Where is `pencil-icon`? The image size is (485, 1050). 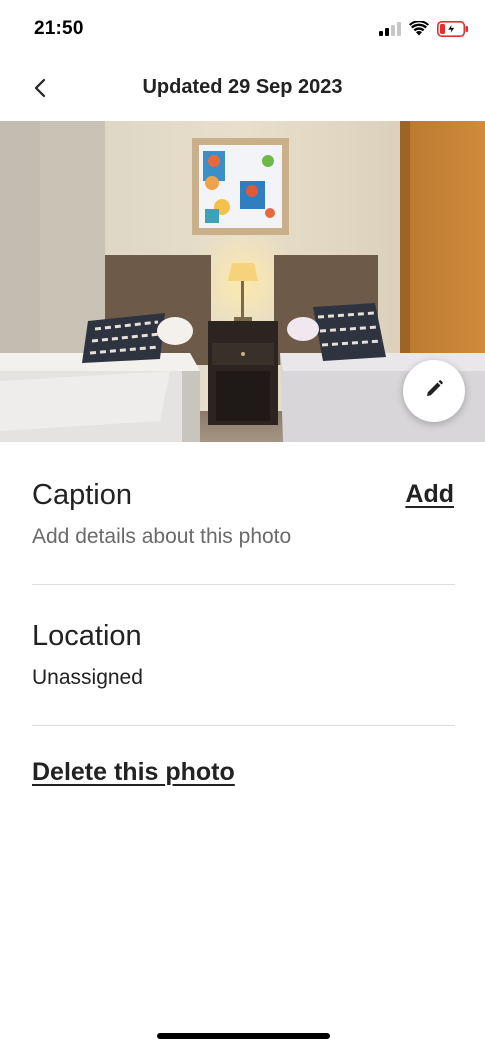
pencil-icon is located at coordinates (434, 391).